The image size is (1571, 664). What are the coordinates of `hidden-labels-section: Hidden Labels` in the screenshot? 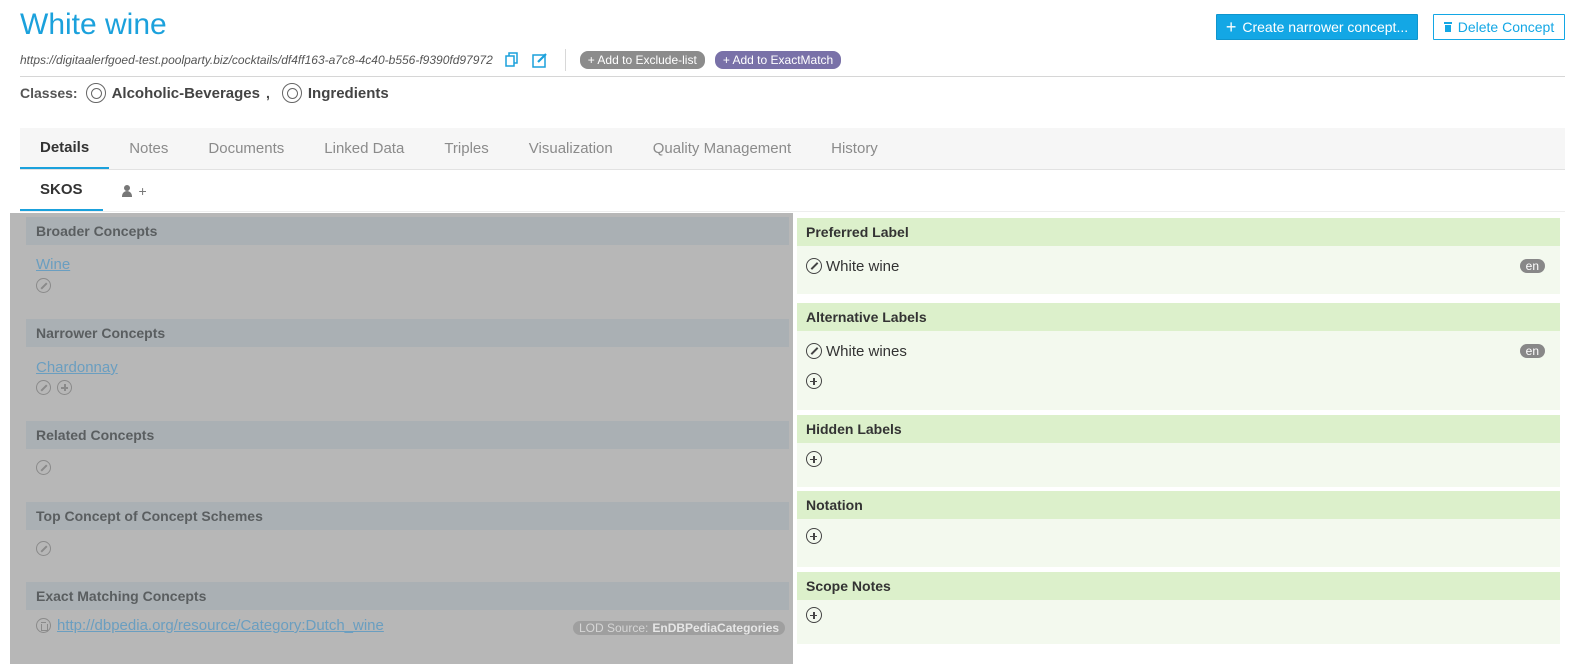 It's located at (1178, 451).